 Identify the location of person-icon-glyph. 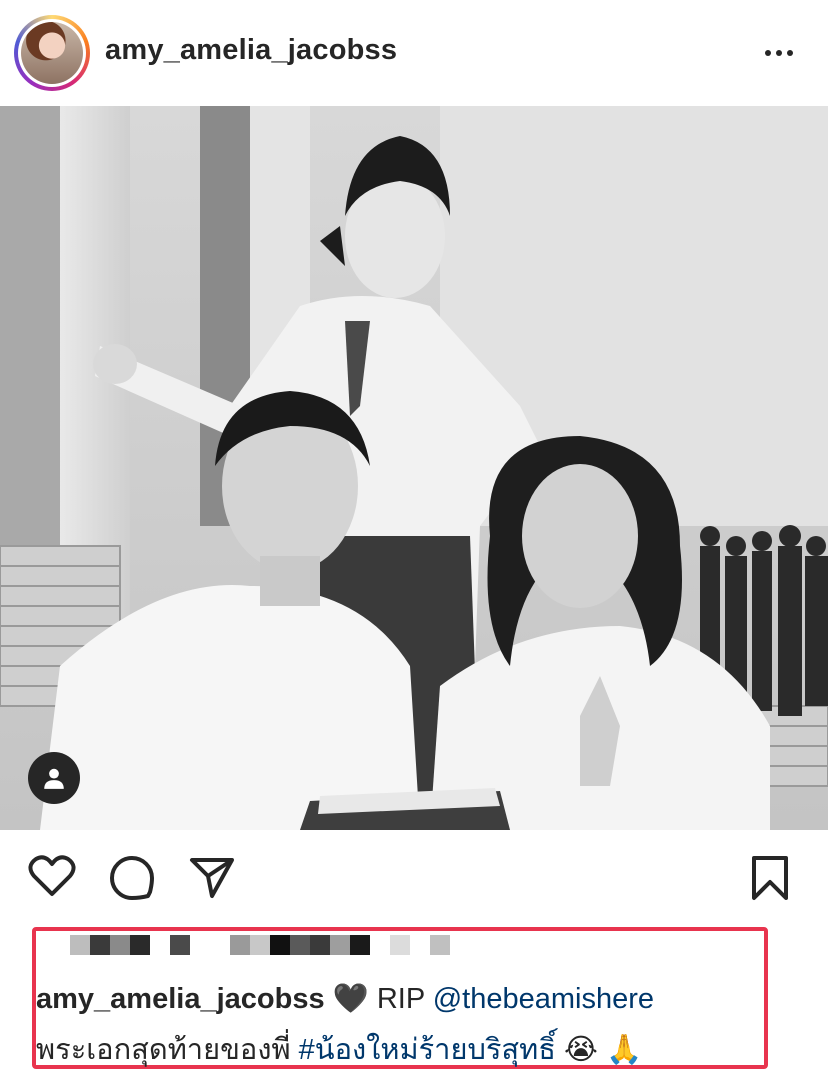
(54, 778).